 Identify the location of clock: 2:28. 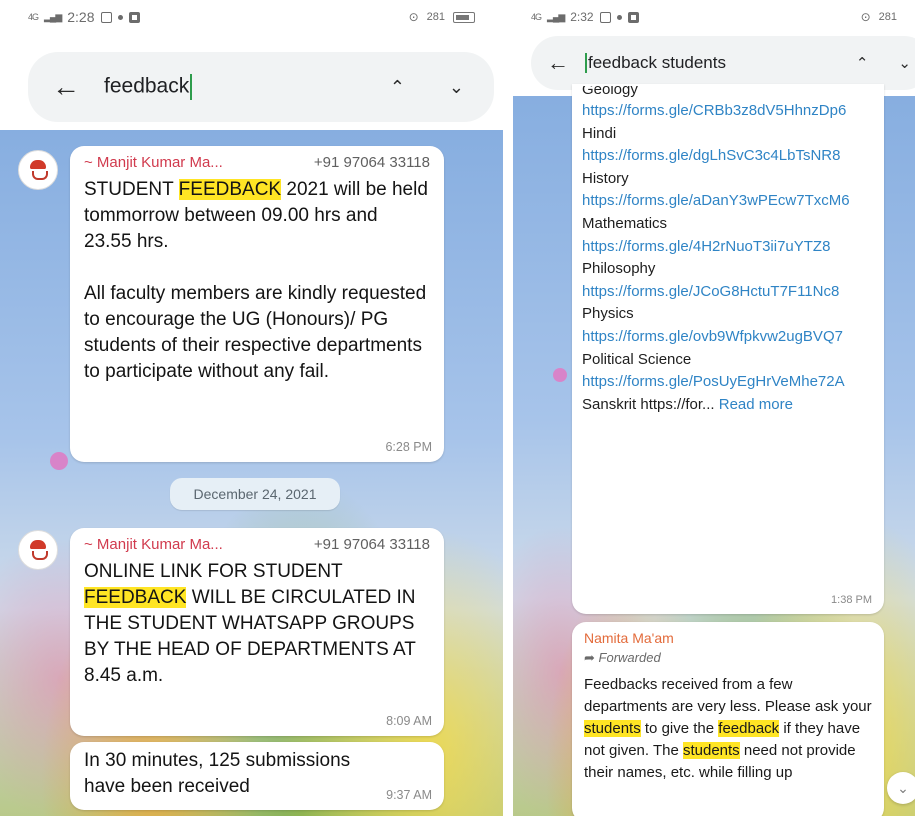
(81, 17).